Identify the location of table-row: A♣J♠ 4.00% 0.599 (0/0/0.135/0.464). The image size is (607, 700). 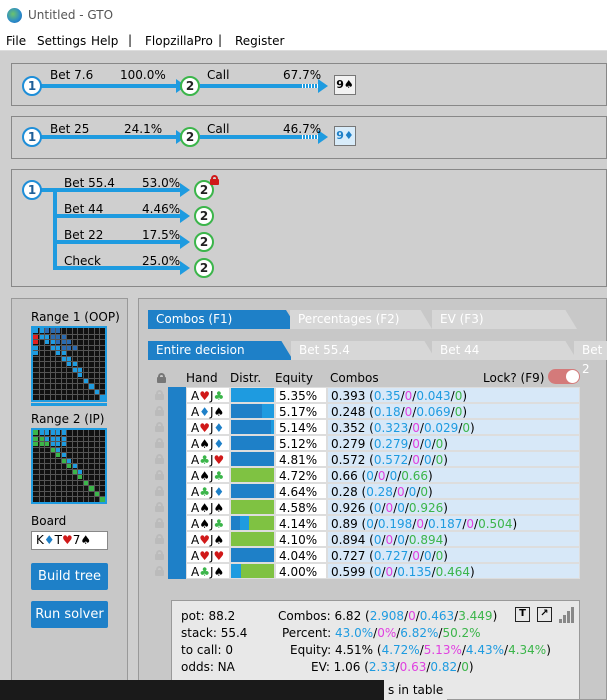
(367, 571).